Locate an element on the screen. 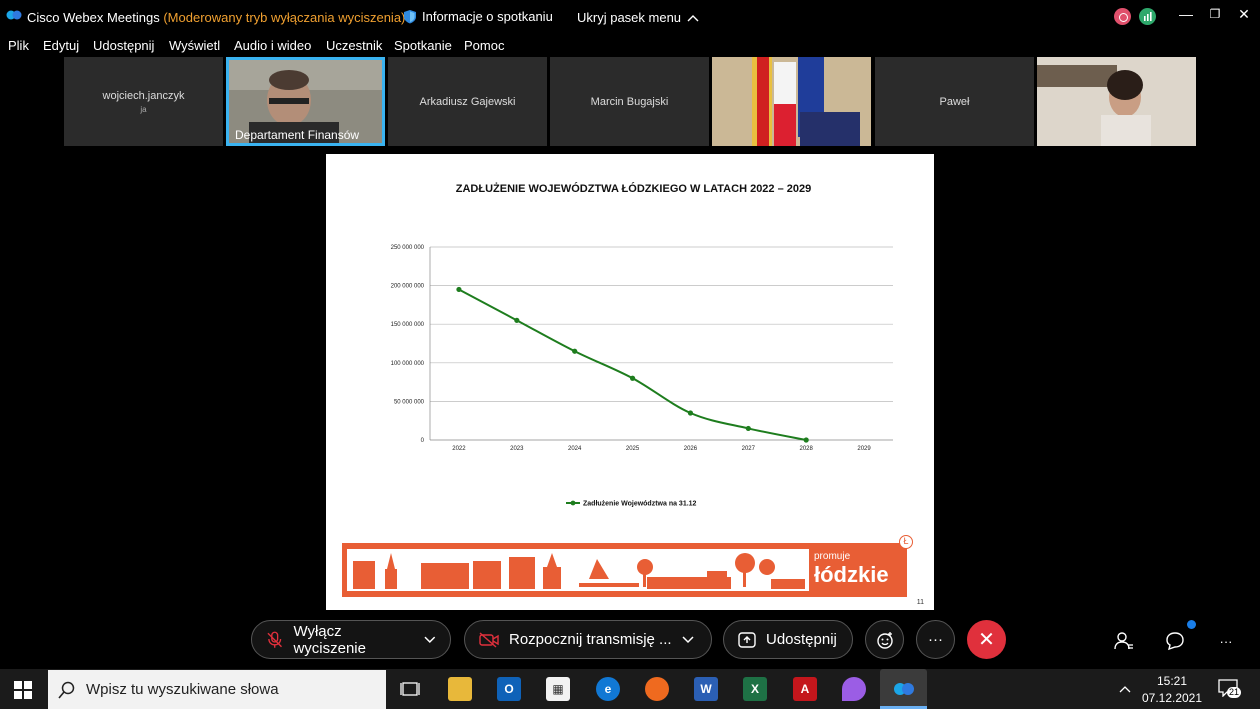 The height and width of the screenshot is (709, 1260). banner-brand-text: łódzkie is located at coordinates (851, 574).